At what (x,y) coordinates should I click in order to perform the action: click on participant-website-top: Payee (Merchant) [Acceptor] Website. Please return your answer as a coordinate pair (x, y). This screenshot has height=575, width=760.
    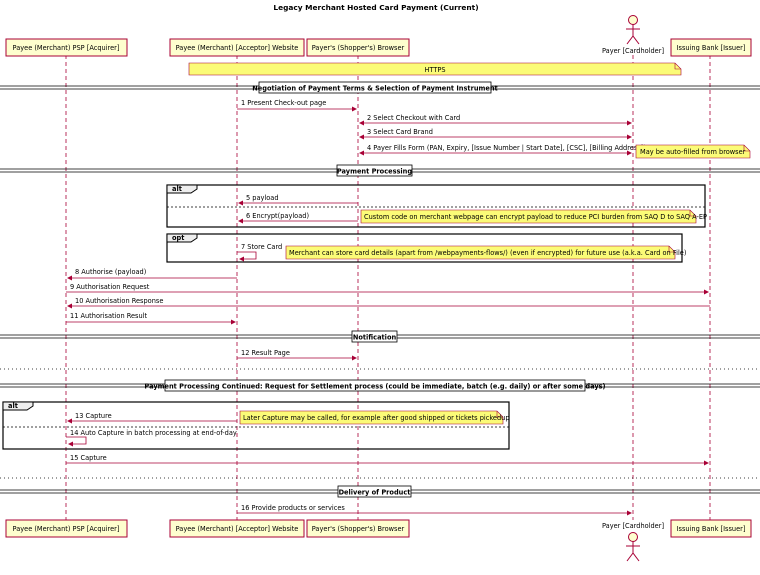
    Looking at the image, I should click on (237, 47).